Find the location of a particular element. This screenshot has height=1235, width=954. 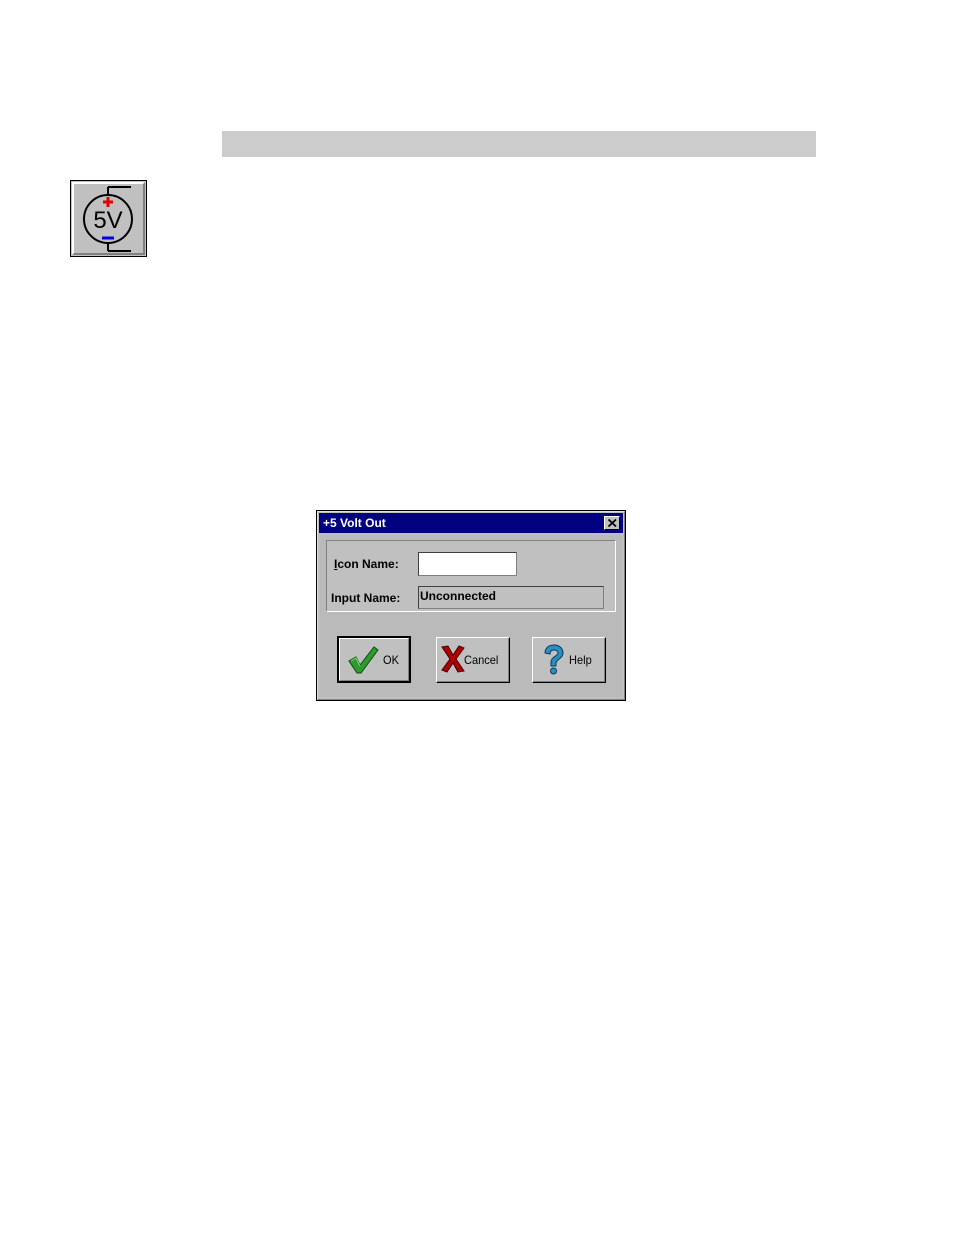

tool-icon-text: 5V is located at coordinates (107, 220).